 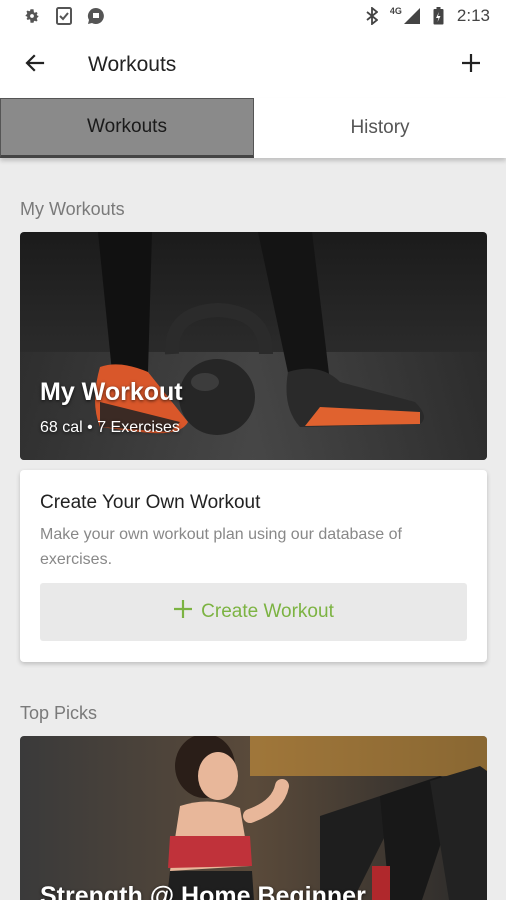 I want to click on app-bar: Workouts, so click(x=253, y=65).